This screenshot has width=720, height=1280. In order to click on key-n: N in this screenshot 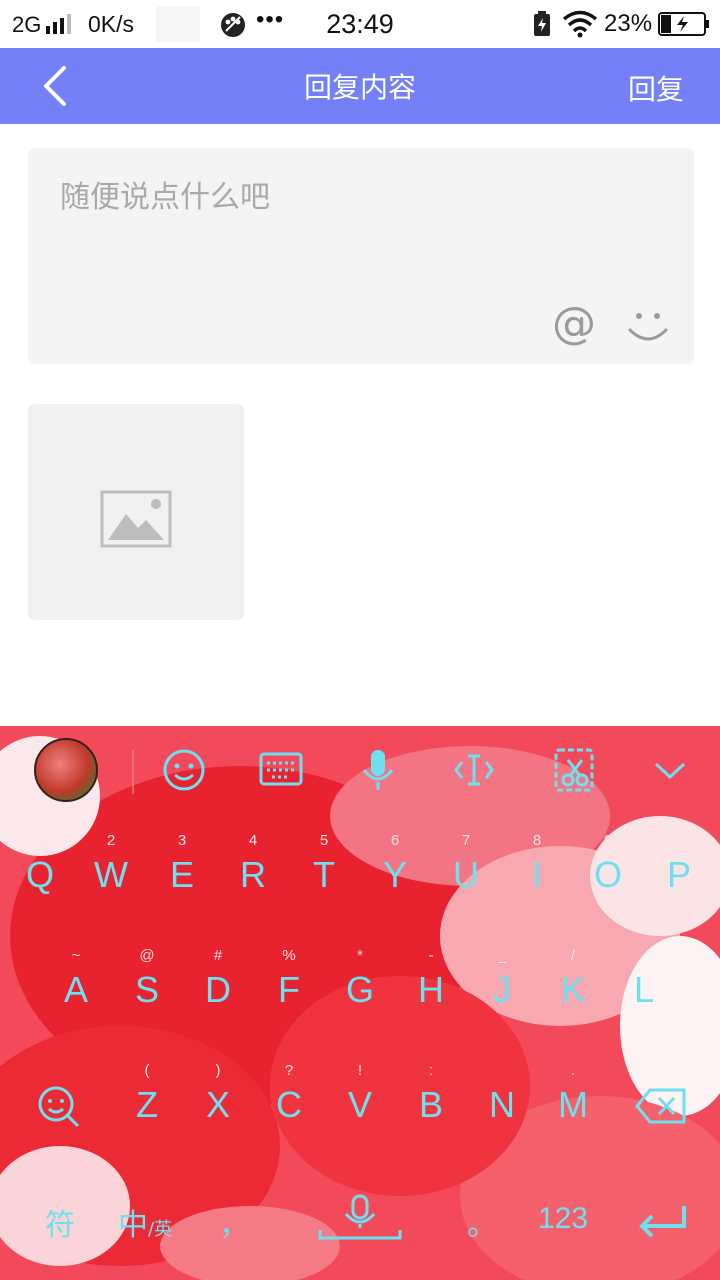, I will do `click(502, 1117)`.